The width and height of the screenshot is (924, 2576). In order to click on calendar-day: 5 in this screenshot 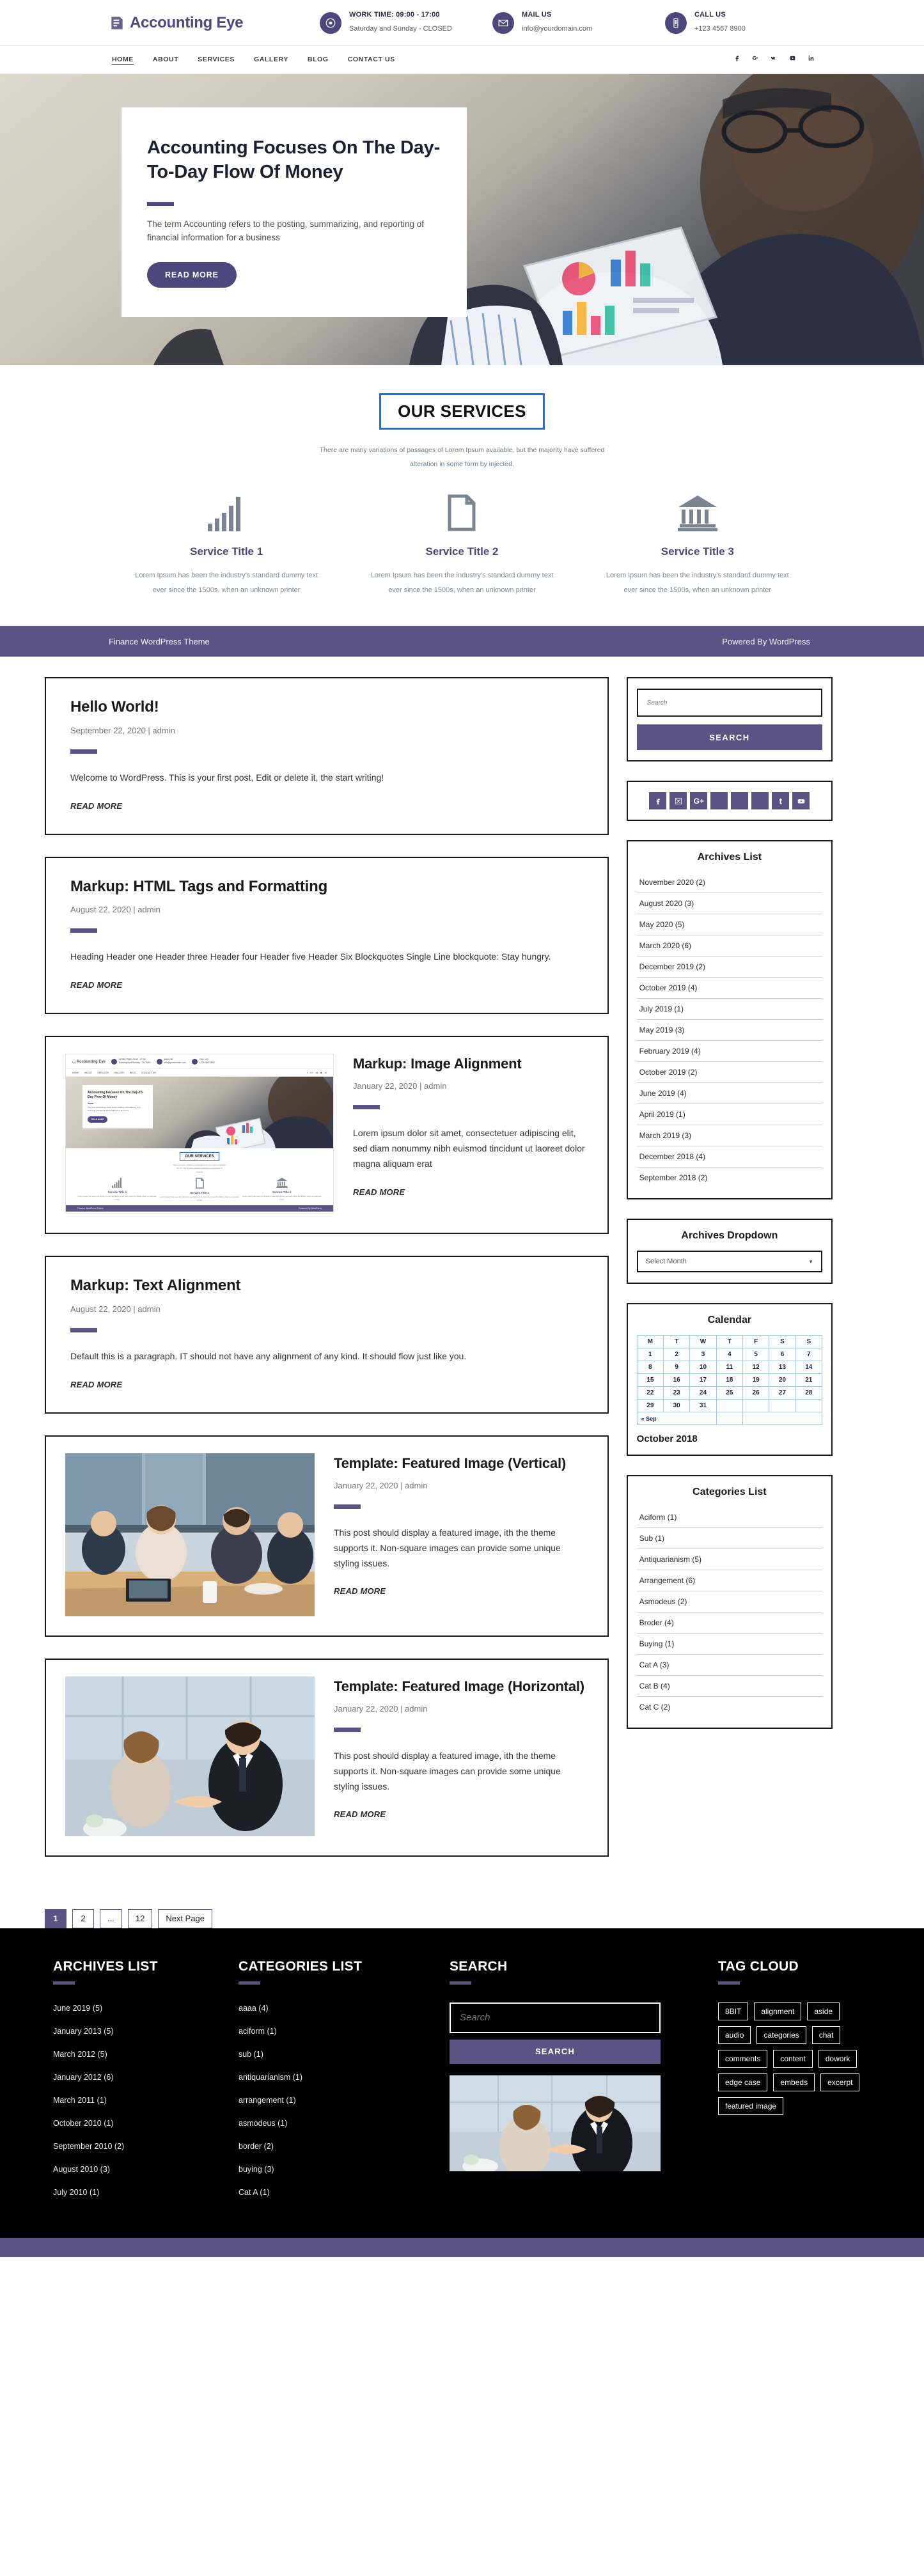, I will do `click(756, 1355)`.